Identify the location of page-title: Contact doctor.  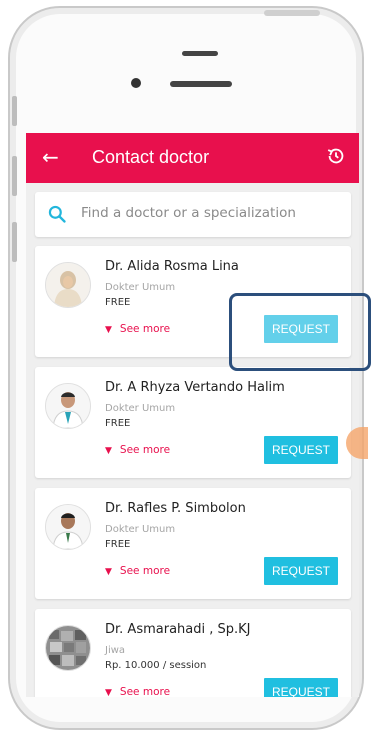
(151, 157).